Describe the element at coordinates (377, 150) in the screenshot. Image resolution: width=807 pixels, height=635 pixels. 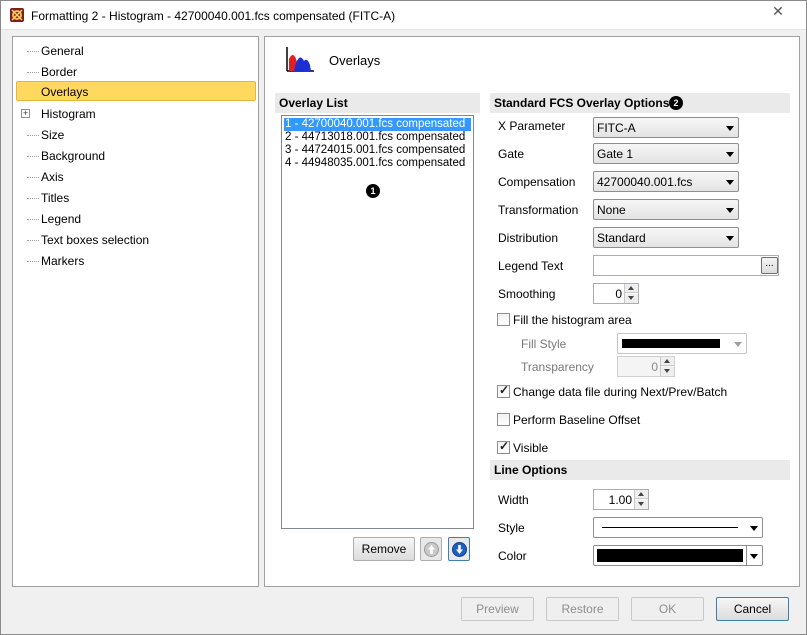
I see `list-item: 3 - 44724015.001.fcs compensated` at that location.